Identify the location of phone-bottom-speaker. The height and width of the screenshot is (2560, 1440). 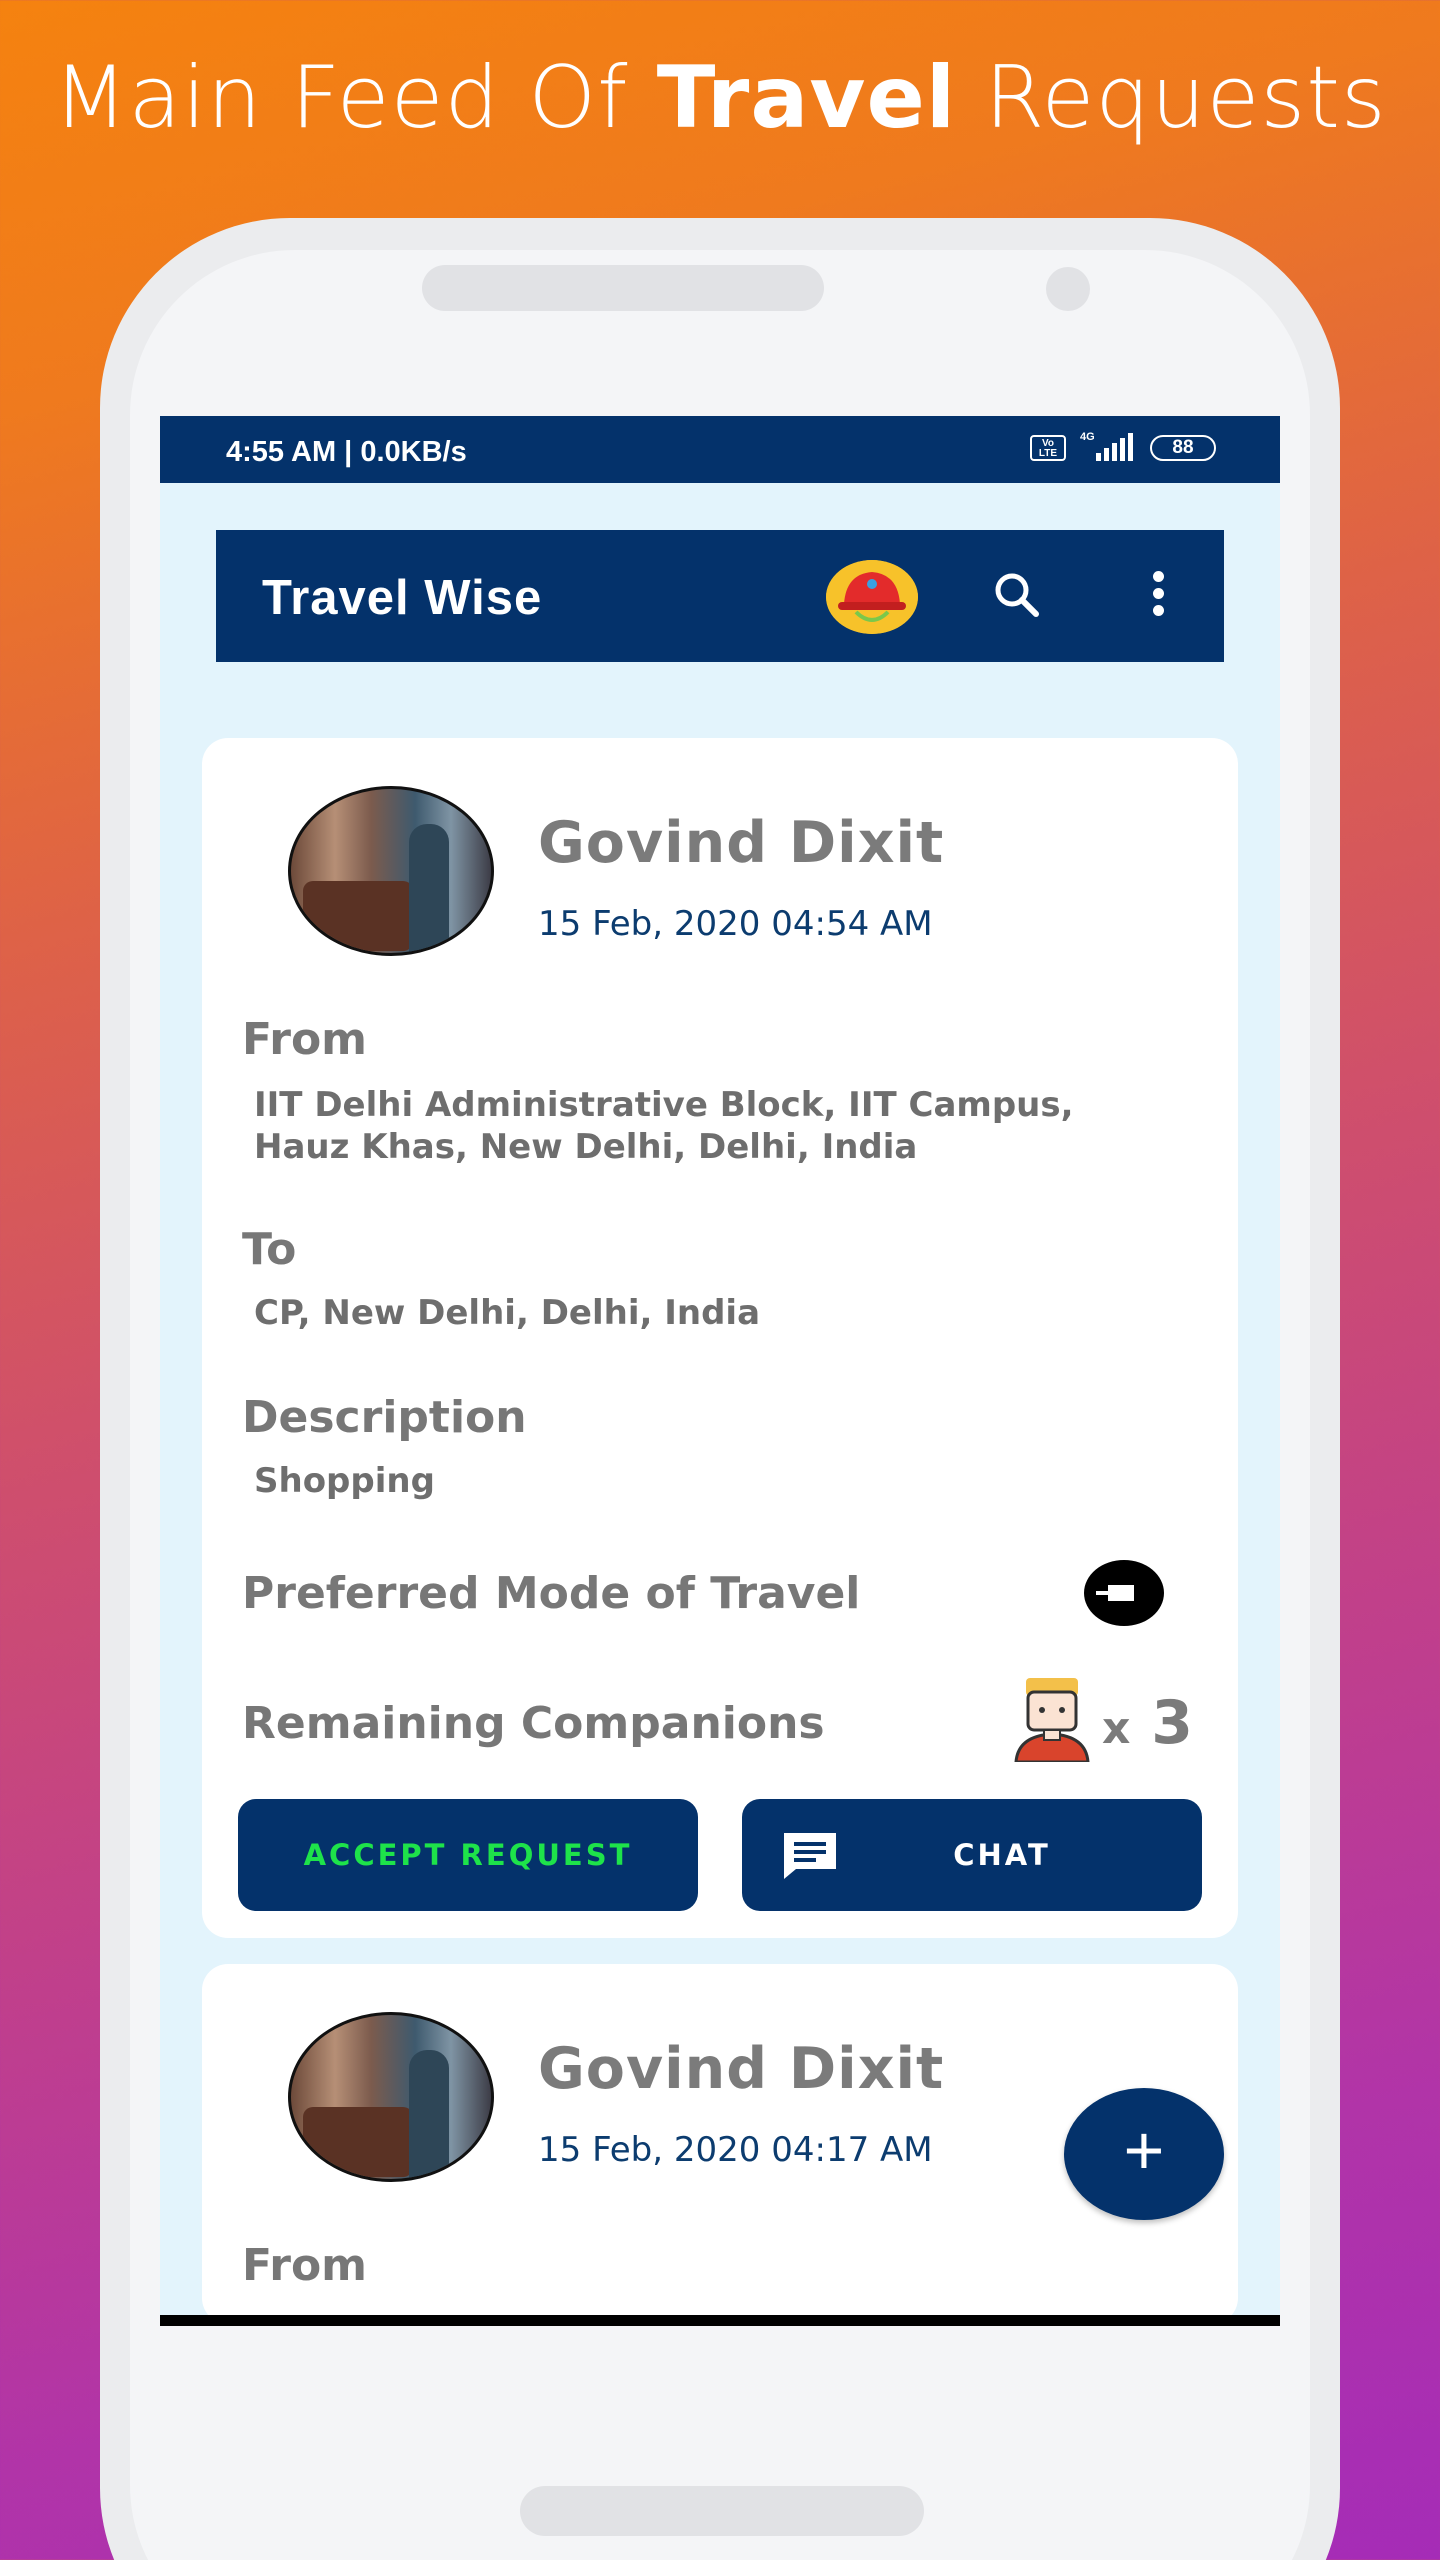
(722, 2511).